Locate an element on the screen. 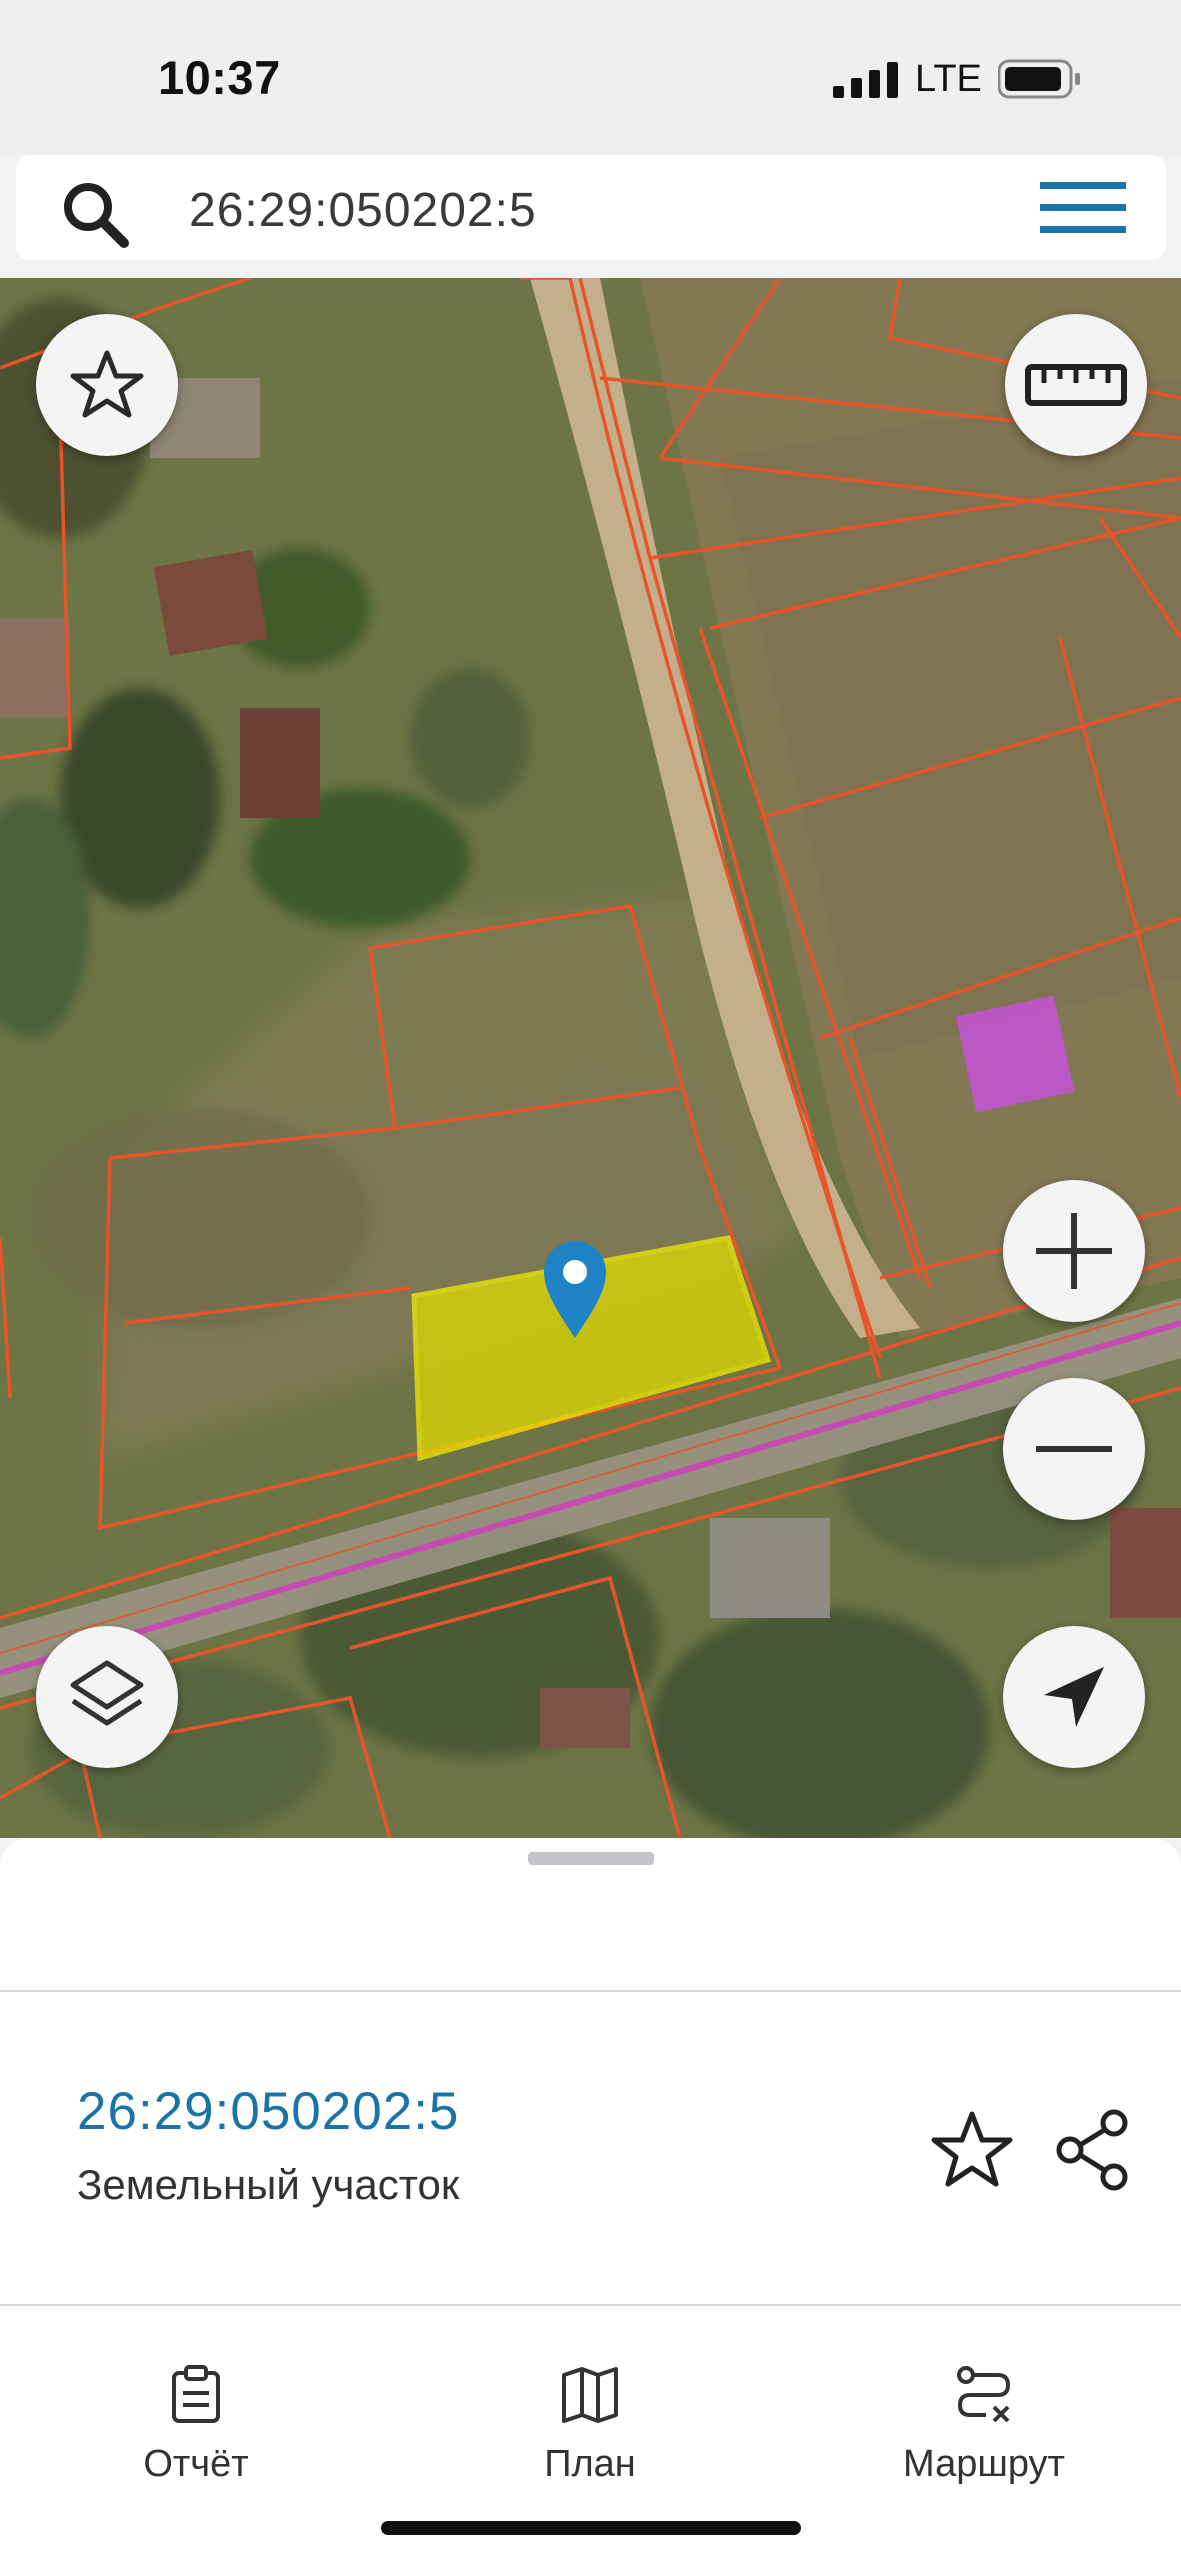 The image size is (1181, 2560). report-clipboard-icon is located at coordinates (196, 2394).